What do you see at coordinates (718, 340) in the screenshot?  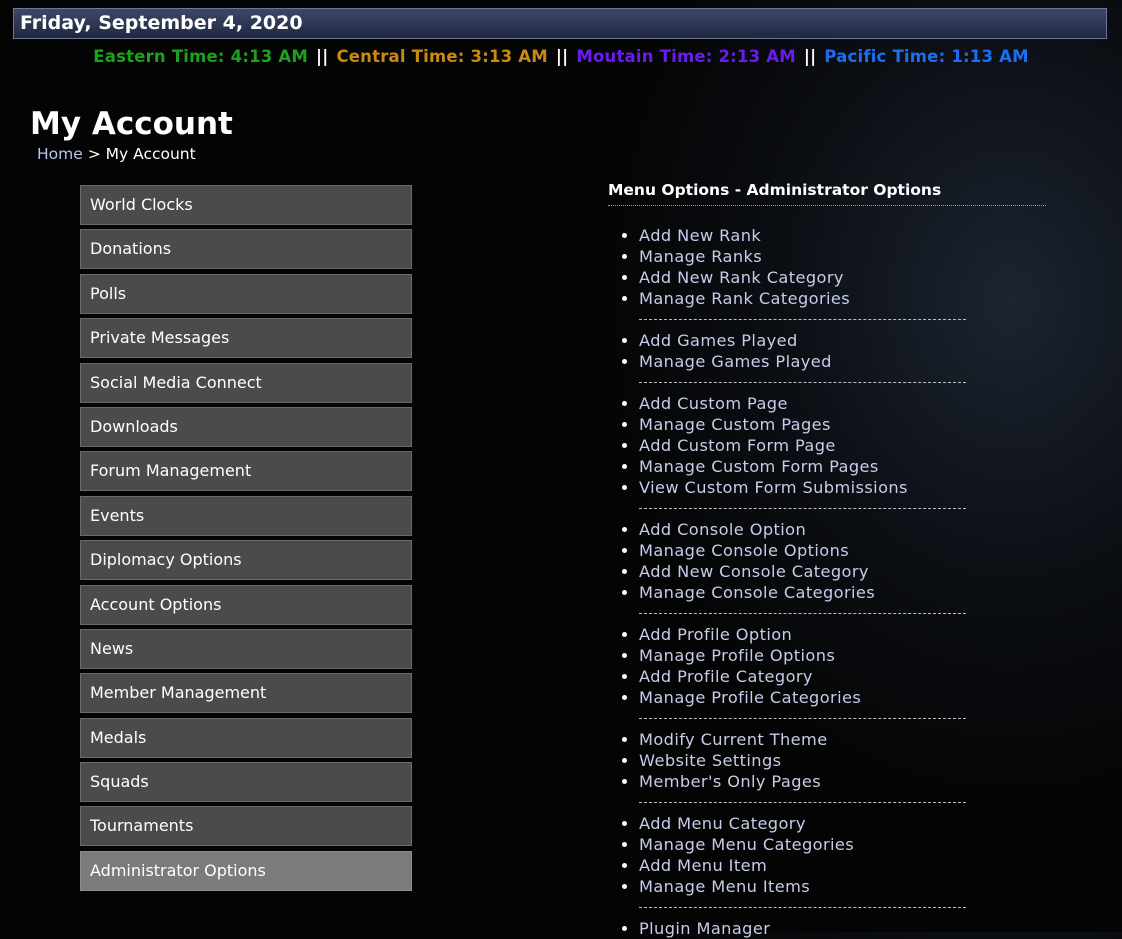 I see `option-link-add-games-played: Add Games Played` at bounding box center [718, 340].